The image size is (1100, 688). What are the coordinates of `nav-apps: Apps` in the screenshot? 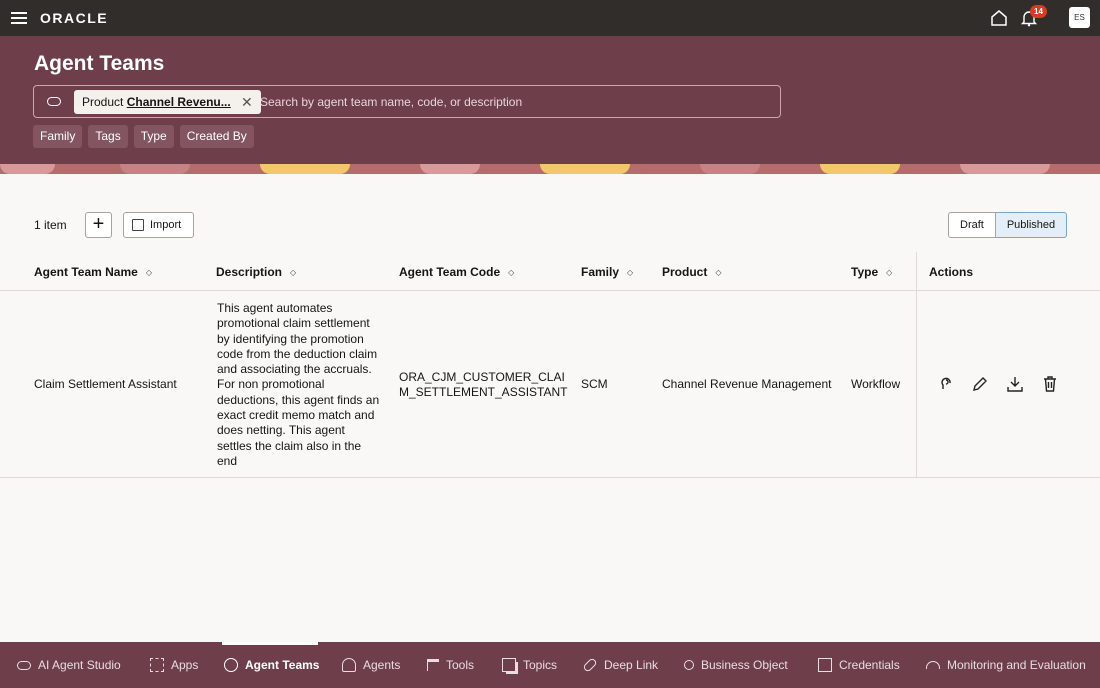 It's located at (174, 665).